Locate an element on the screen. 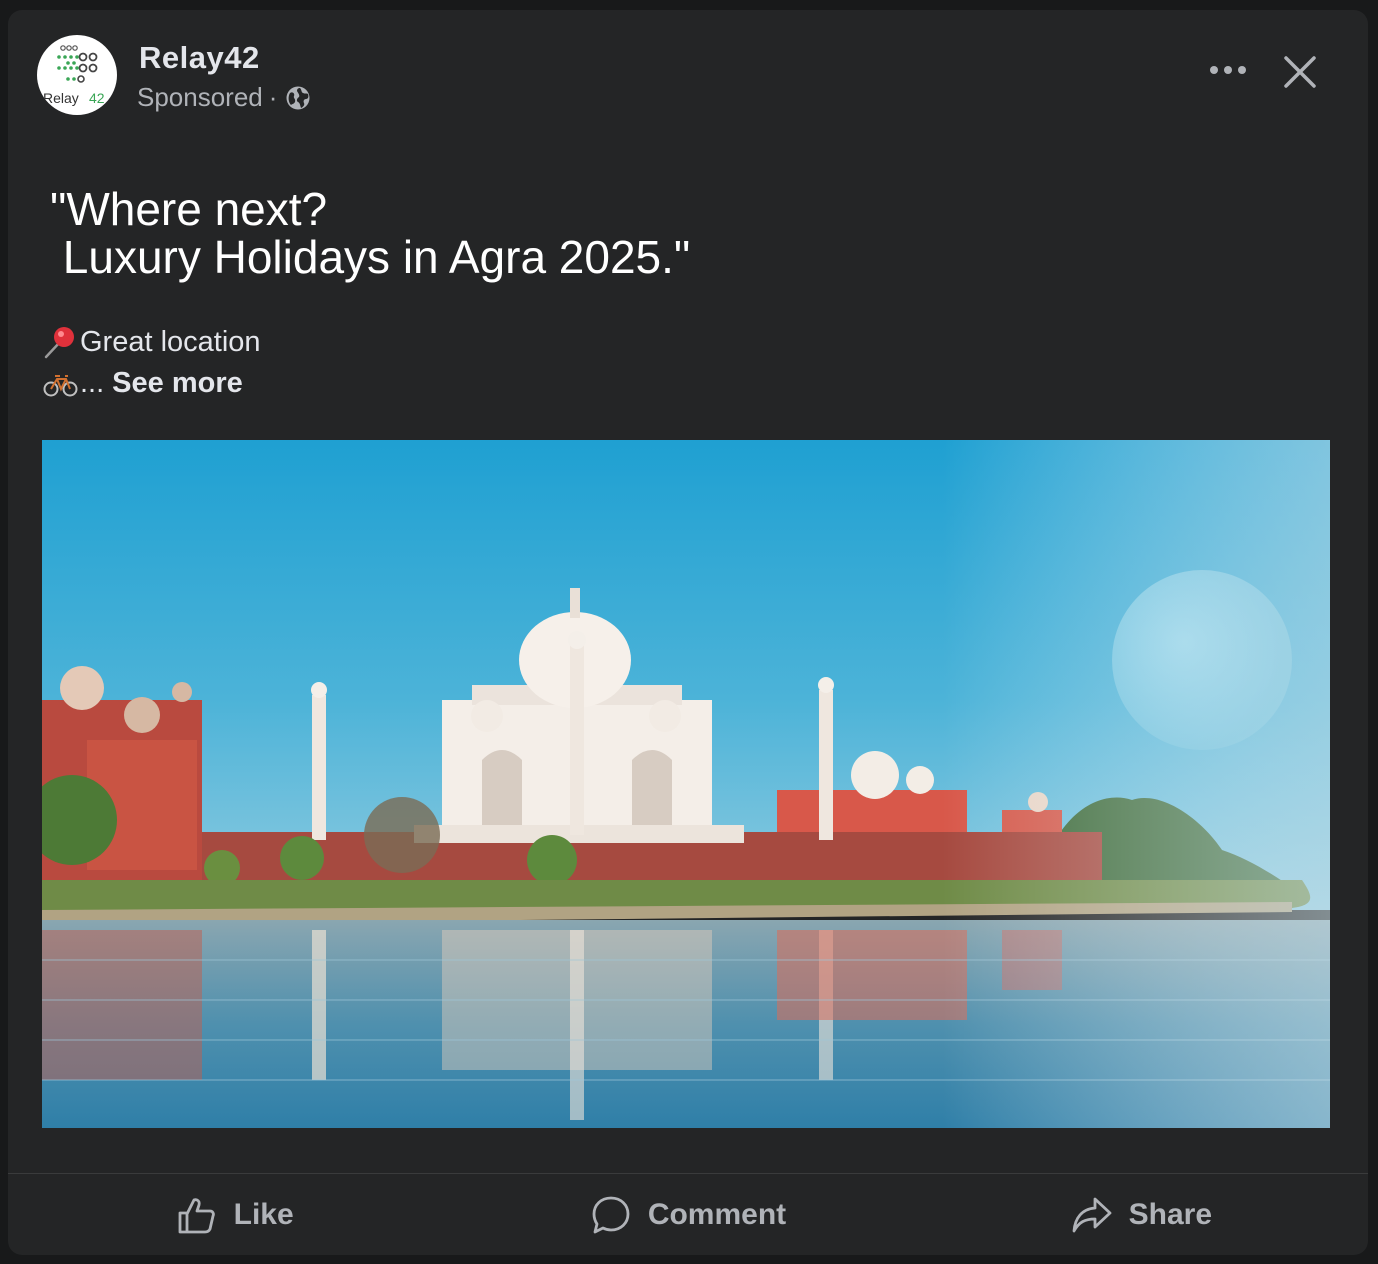  share-button: Share is located at coordinates (1141, 1214).